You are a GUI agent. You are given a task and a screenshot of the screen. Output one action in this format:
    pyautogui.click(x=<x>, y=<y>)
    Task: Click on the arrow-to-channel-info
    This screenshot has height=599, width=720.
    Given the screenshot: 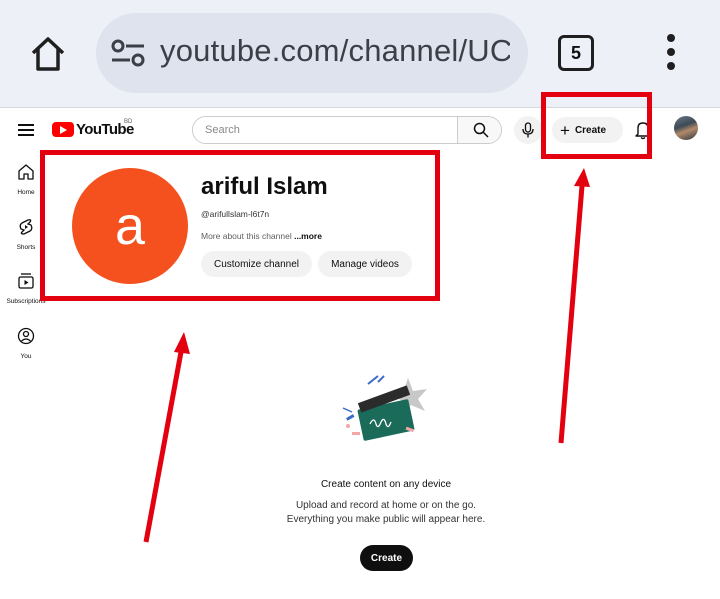 What is the action you would take?
    pyautogui.click(x=166, y=437)
    